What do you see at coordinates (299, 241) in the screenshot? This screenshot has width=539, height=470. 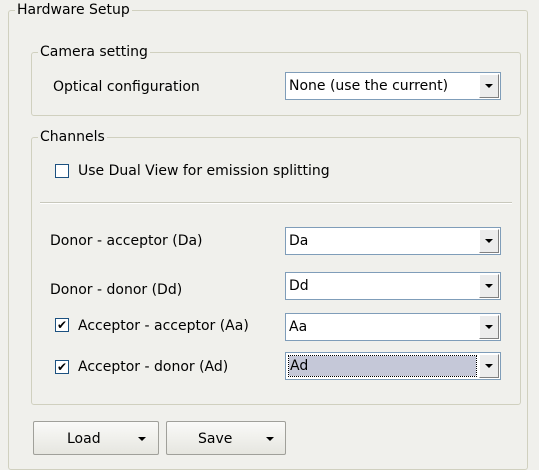 I see `donor-acceptor-value: Da` at bounding box center [299, 241].